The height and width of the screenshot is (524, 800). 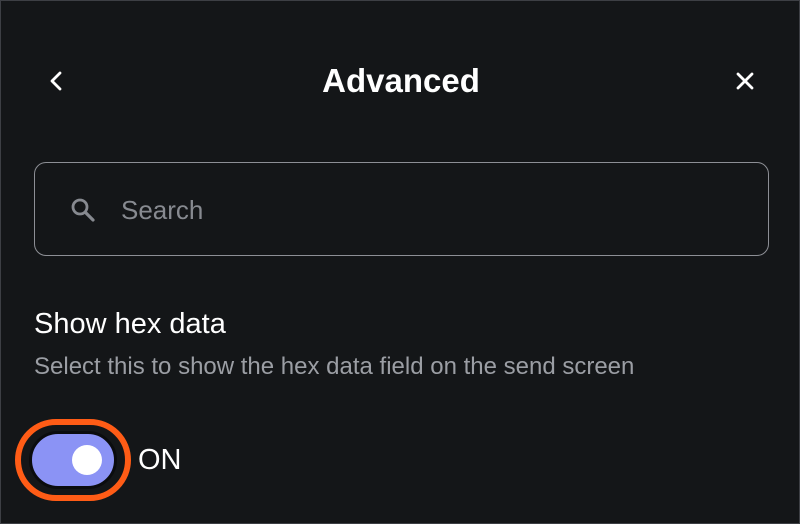 I want to click on close-icon, so click(x=745, y=81).